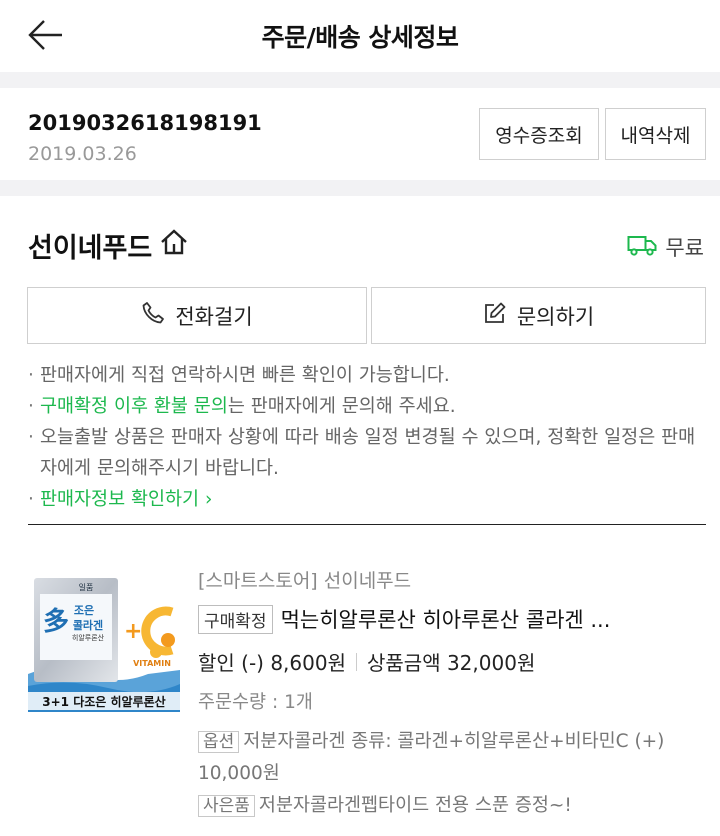  I want to click on chevron-right-icon: ›, so click(206, 499).